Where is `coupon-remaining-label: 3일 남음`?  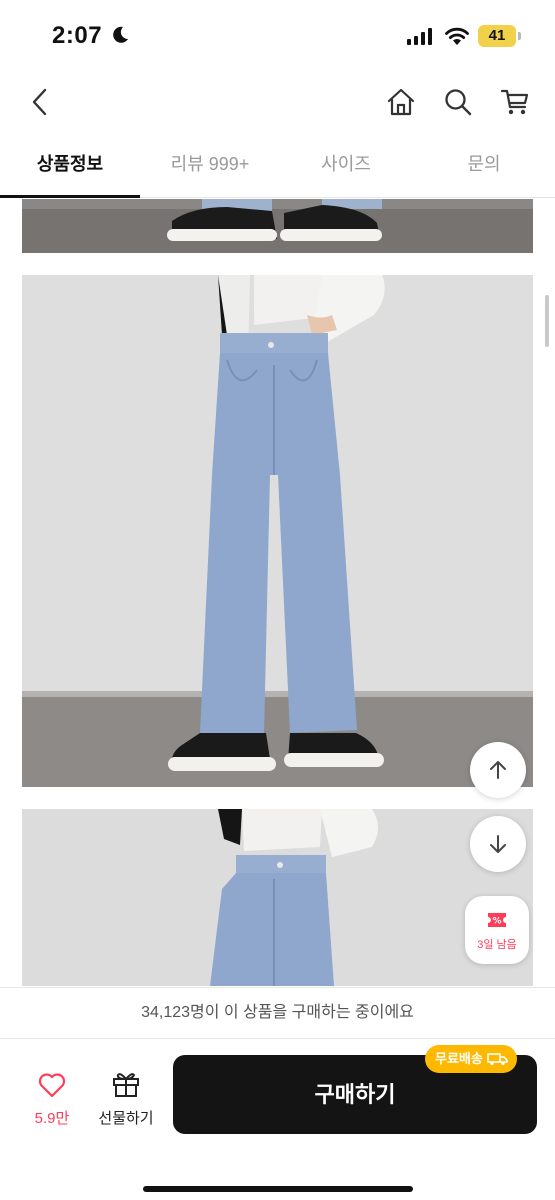
coupon-remaining-label: 3일 남음 is located at coordinates (497, 945).